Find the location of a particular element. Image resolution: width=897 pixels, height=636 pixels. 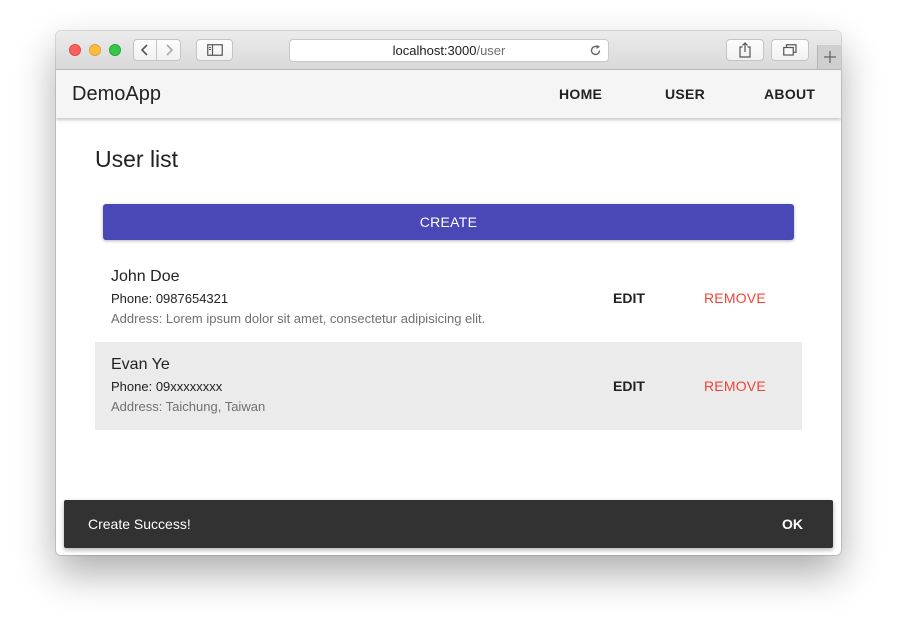

sidebar-icon is located at coordinates (214, 50).